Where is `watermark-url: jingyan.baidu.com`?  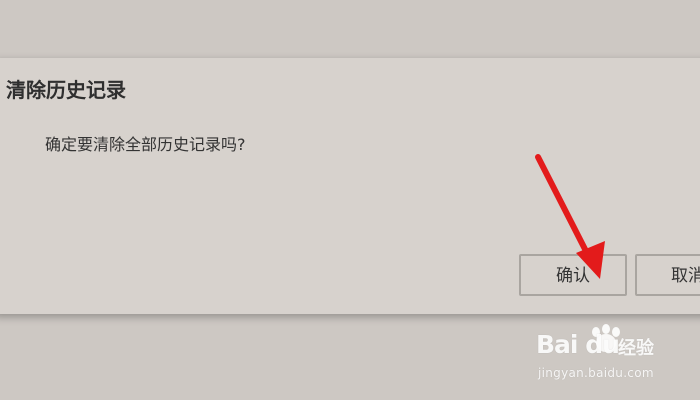 watermark-url: jingyan.baidu.com is located at coordinates (596, 373).